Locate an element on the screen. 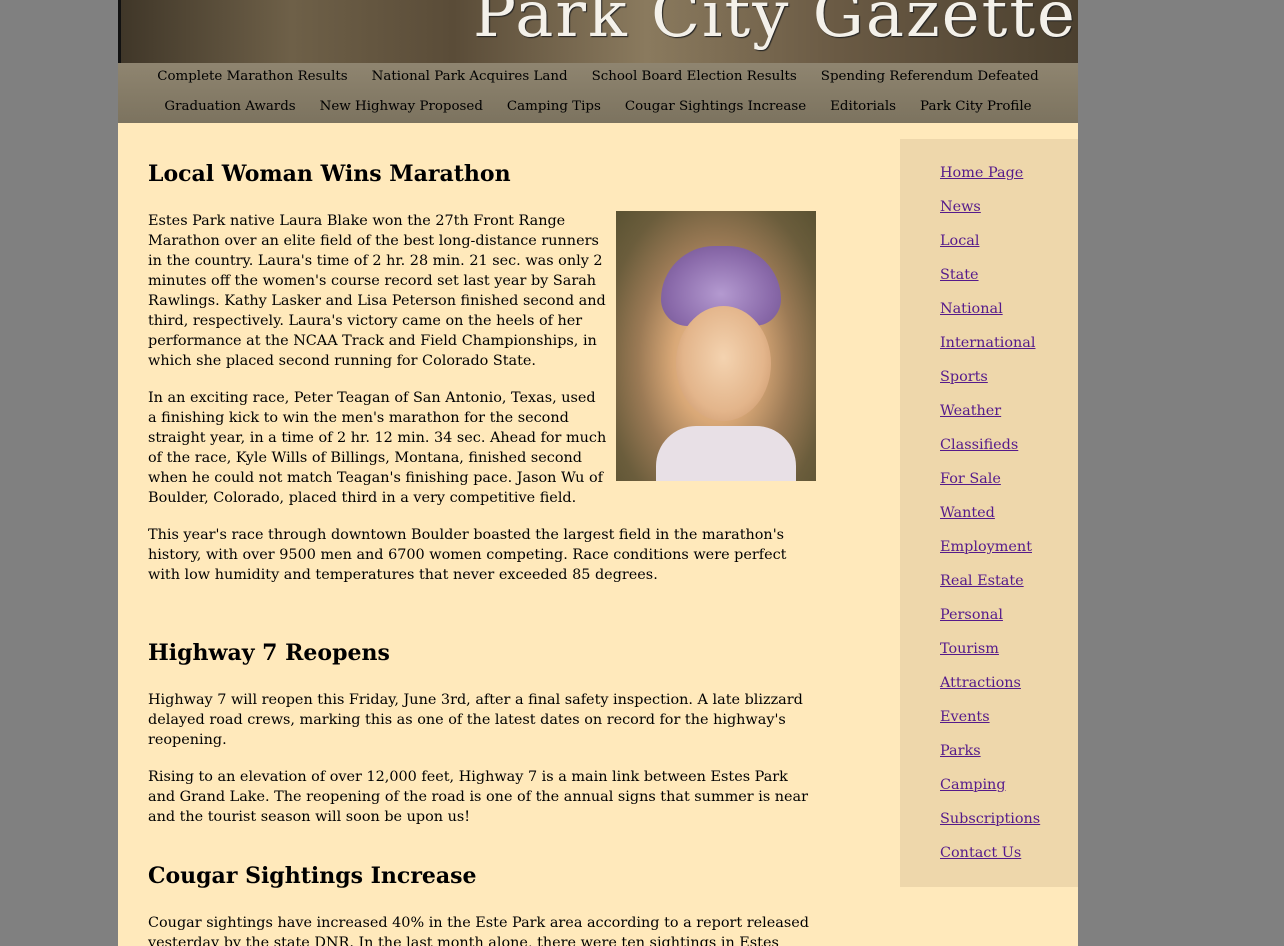 This screenshot has width=1284, height=946. nav-link-spending-referendum-defeated: Spending Referendum Defeated is located at coordinates (930, 76).